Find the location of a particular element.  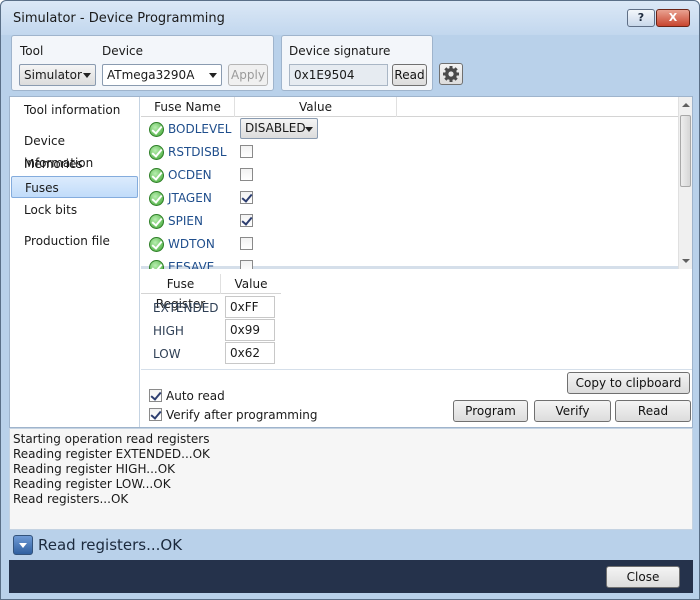

fuse-grid-header: Fuse Name Value is located at coordinates (410, 107).